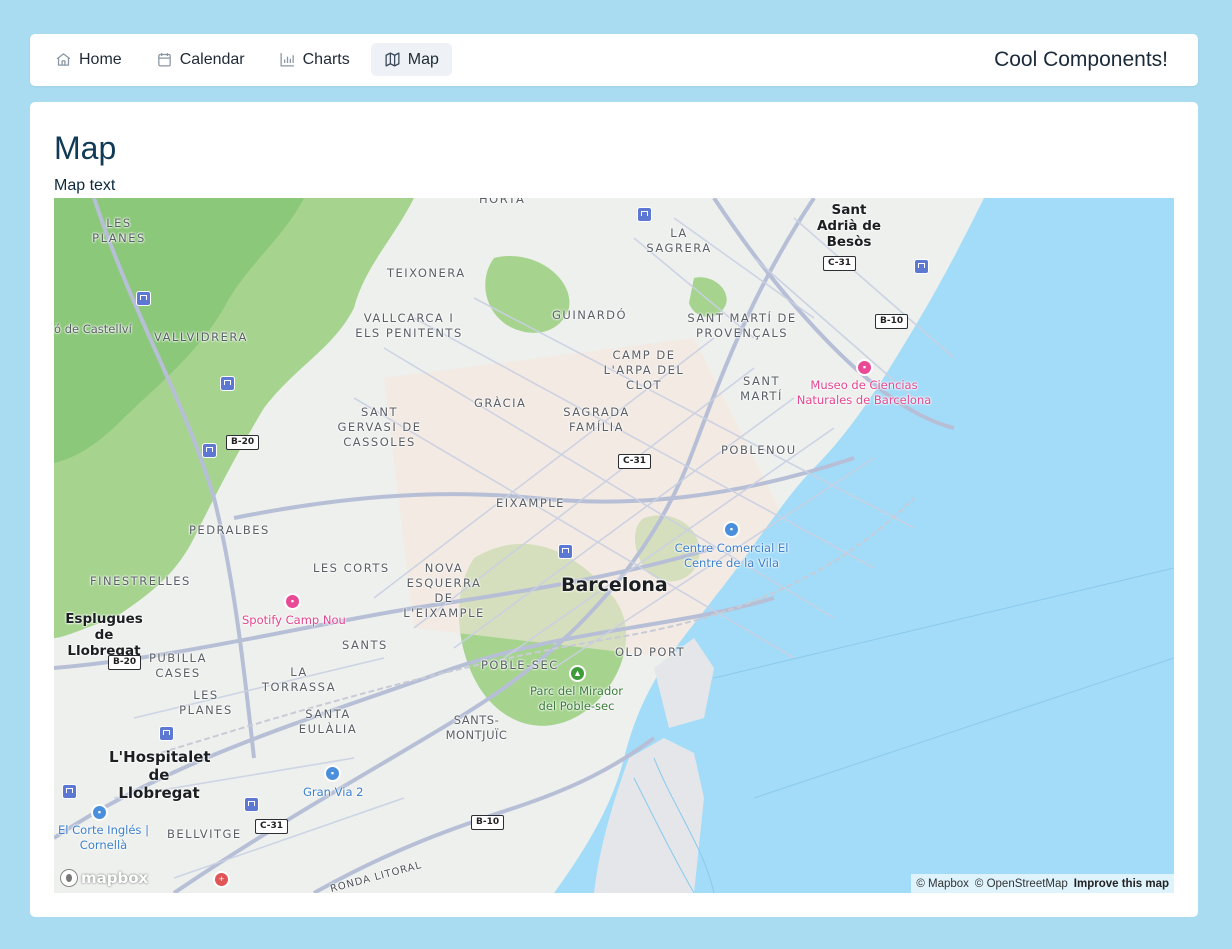 This screenshot has height=949, width=1232. Describe the element at coordinates (476, 727) in the screenshot. I see `map-label-sants-montjuic: SANTS-MONTJUÏC` at that location.